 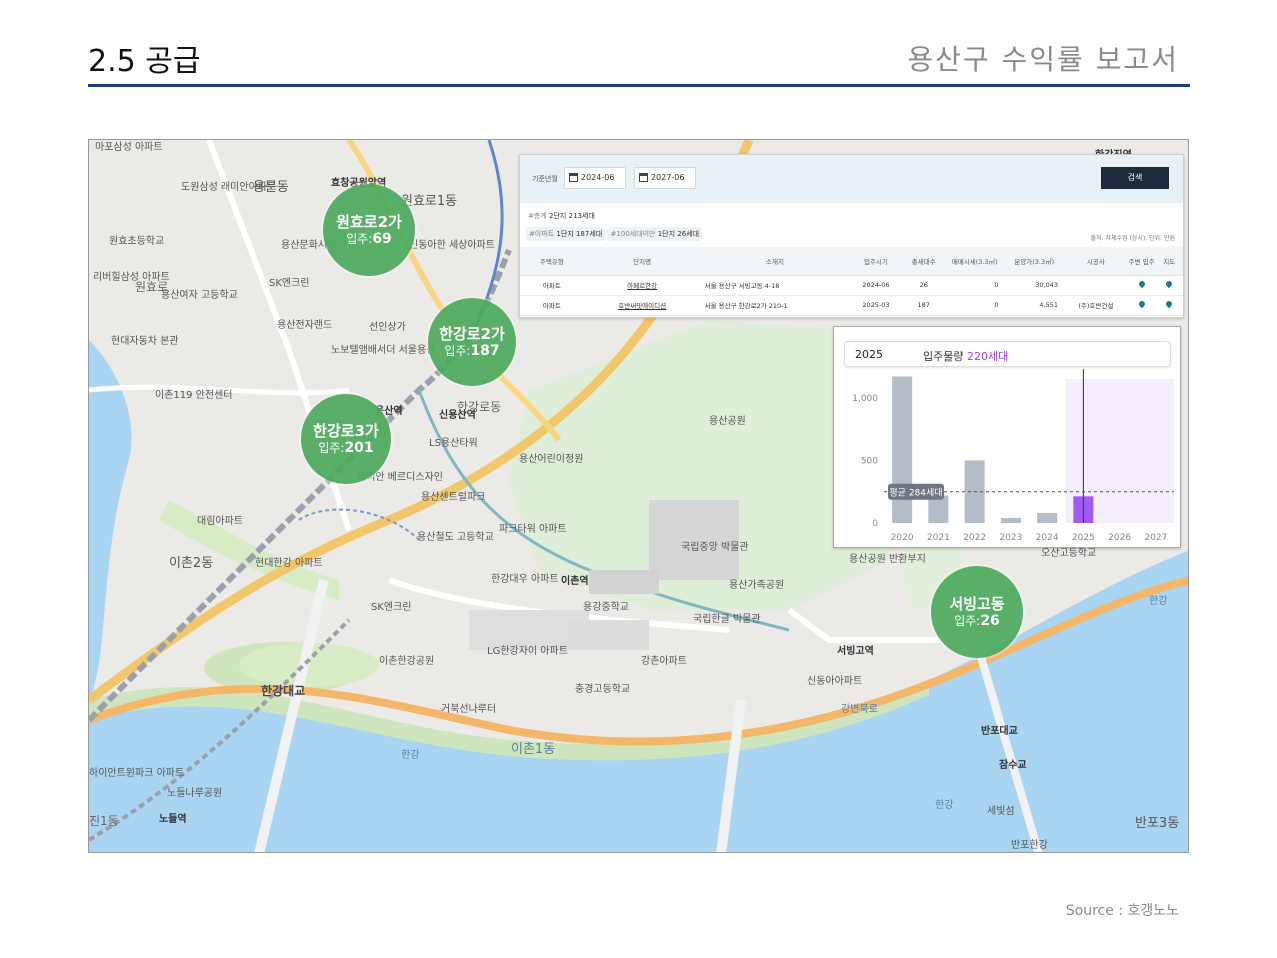 What do you see at coordinates (137, 241) in the screenshot?
I see `poi-label: 원효초등학교` at bounding box center [137, 241].